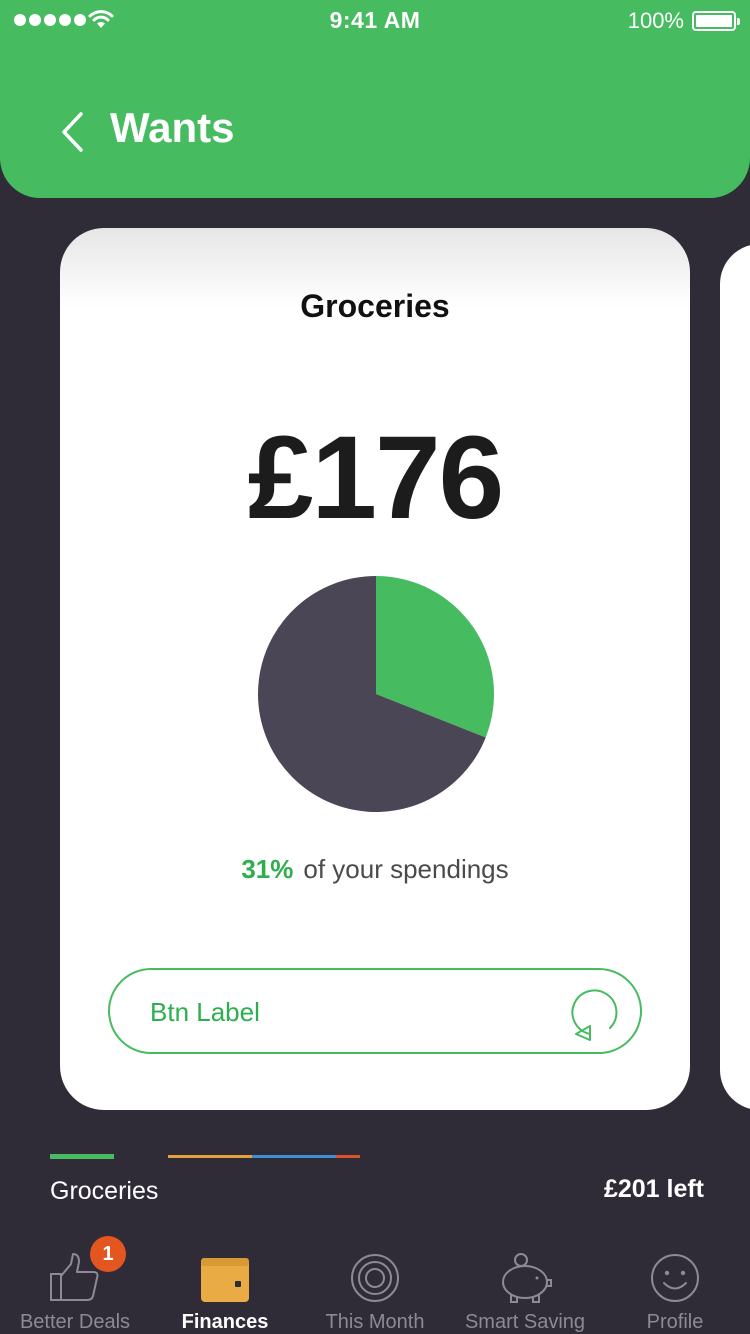  I want to click on tab-label: Profile, so click(675, 1322).